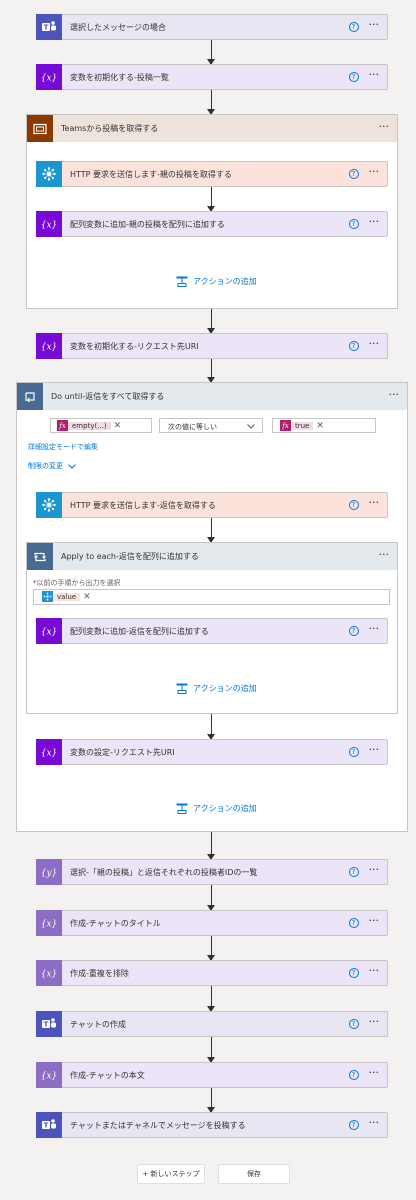  What do you see at coordinates (49, 1074) in the screenshot?
I see `data-operation-icon: {x}` at bounding box center [49, 1074].